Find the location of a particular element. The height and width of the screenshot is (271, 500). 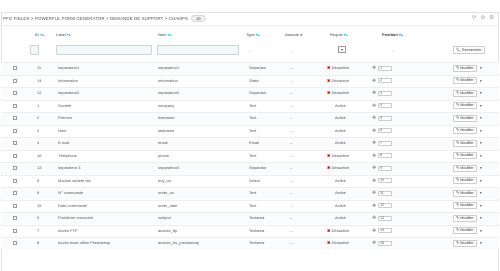

col-id: ID ▾▴ is located at coordinates (39, 34).